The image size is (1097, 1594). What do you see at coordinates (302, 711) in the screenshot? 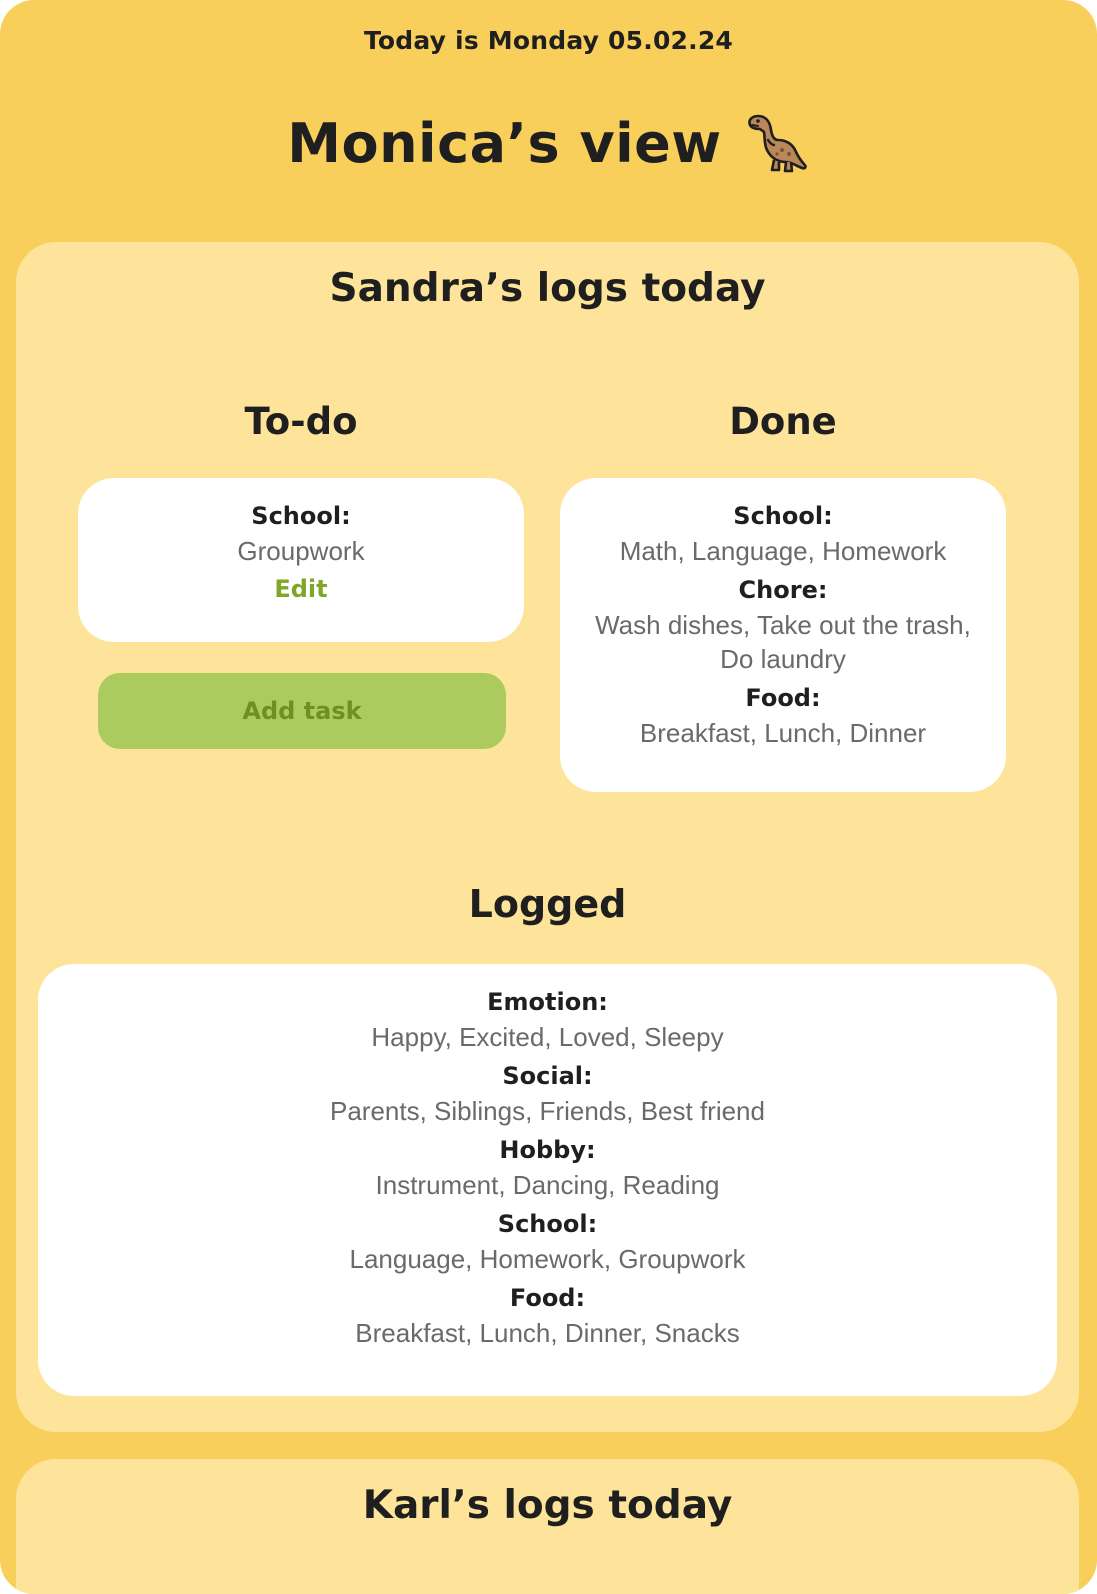
I see `add-task-button: Add task` at bounding box center [302, 711].